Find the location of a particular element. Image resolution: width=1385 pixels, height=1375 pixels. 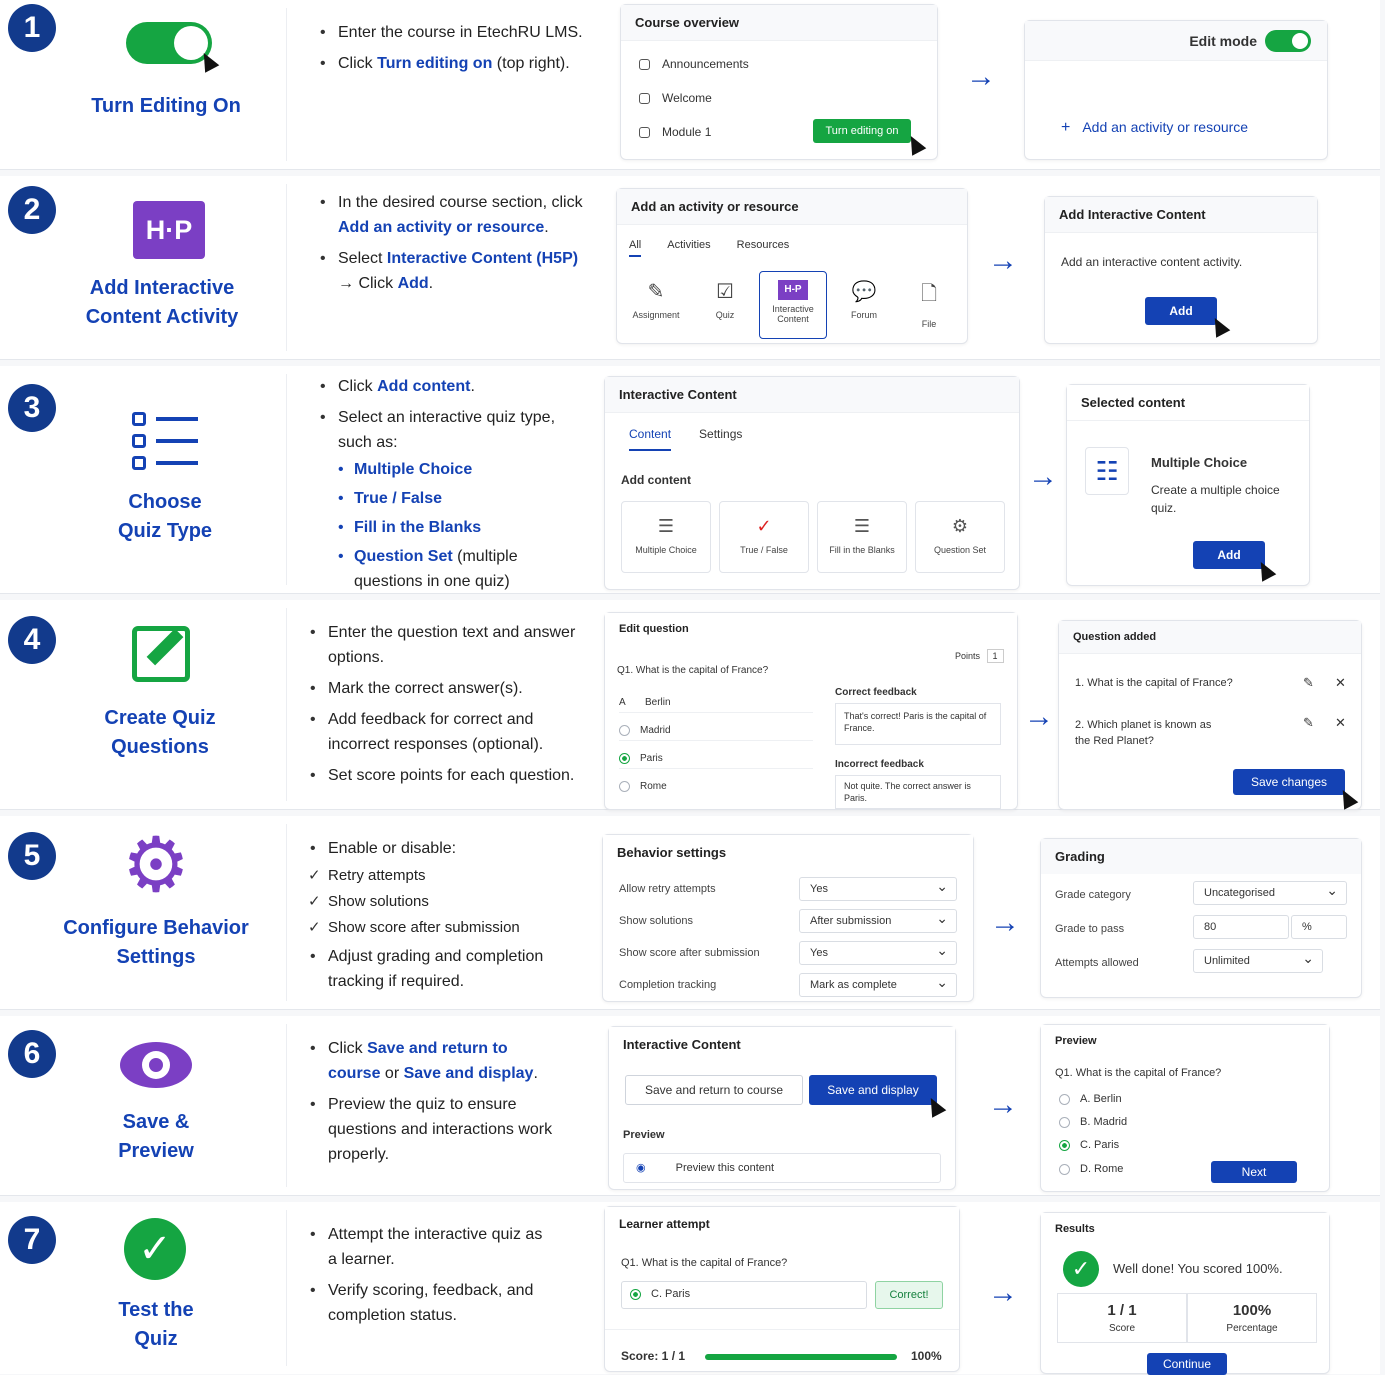

score-box: 1 / 1 Score is located at coordinates (1122, 1318).